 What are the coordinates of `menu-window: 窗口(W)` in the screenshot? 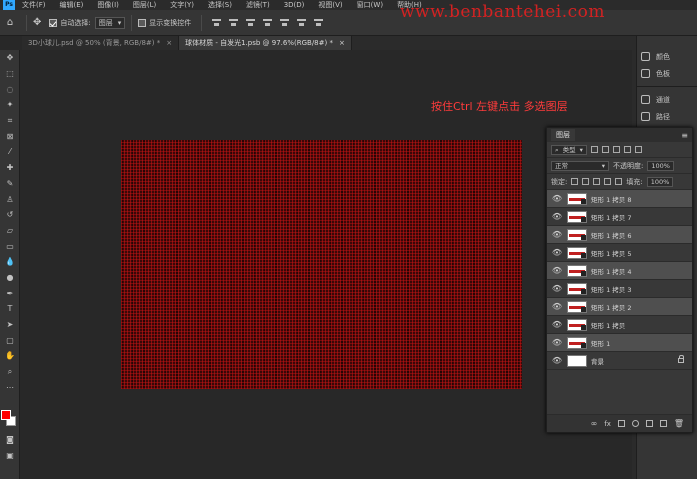 It's located at (370, 5).